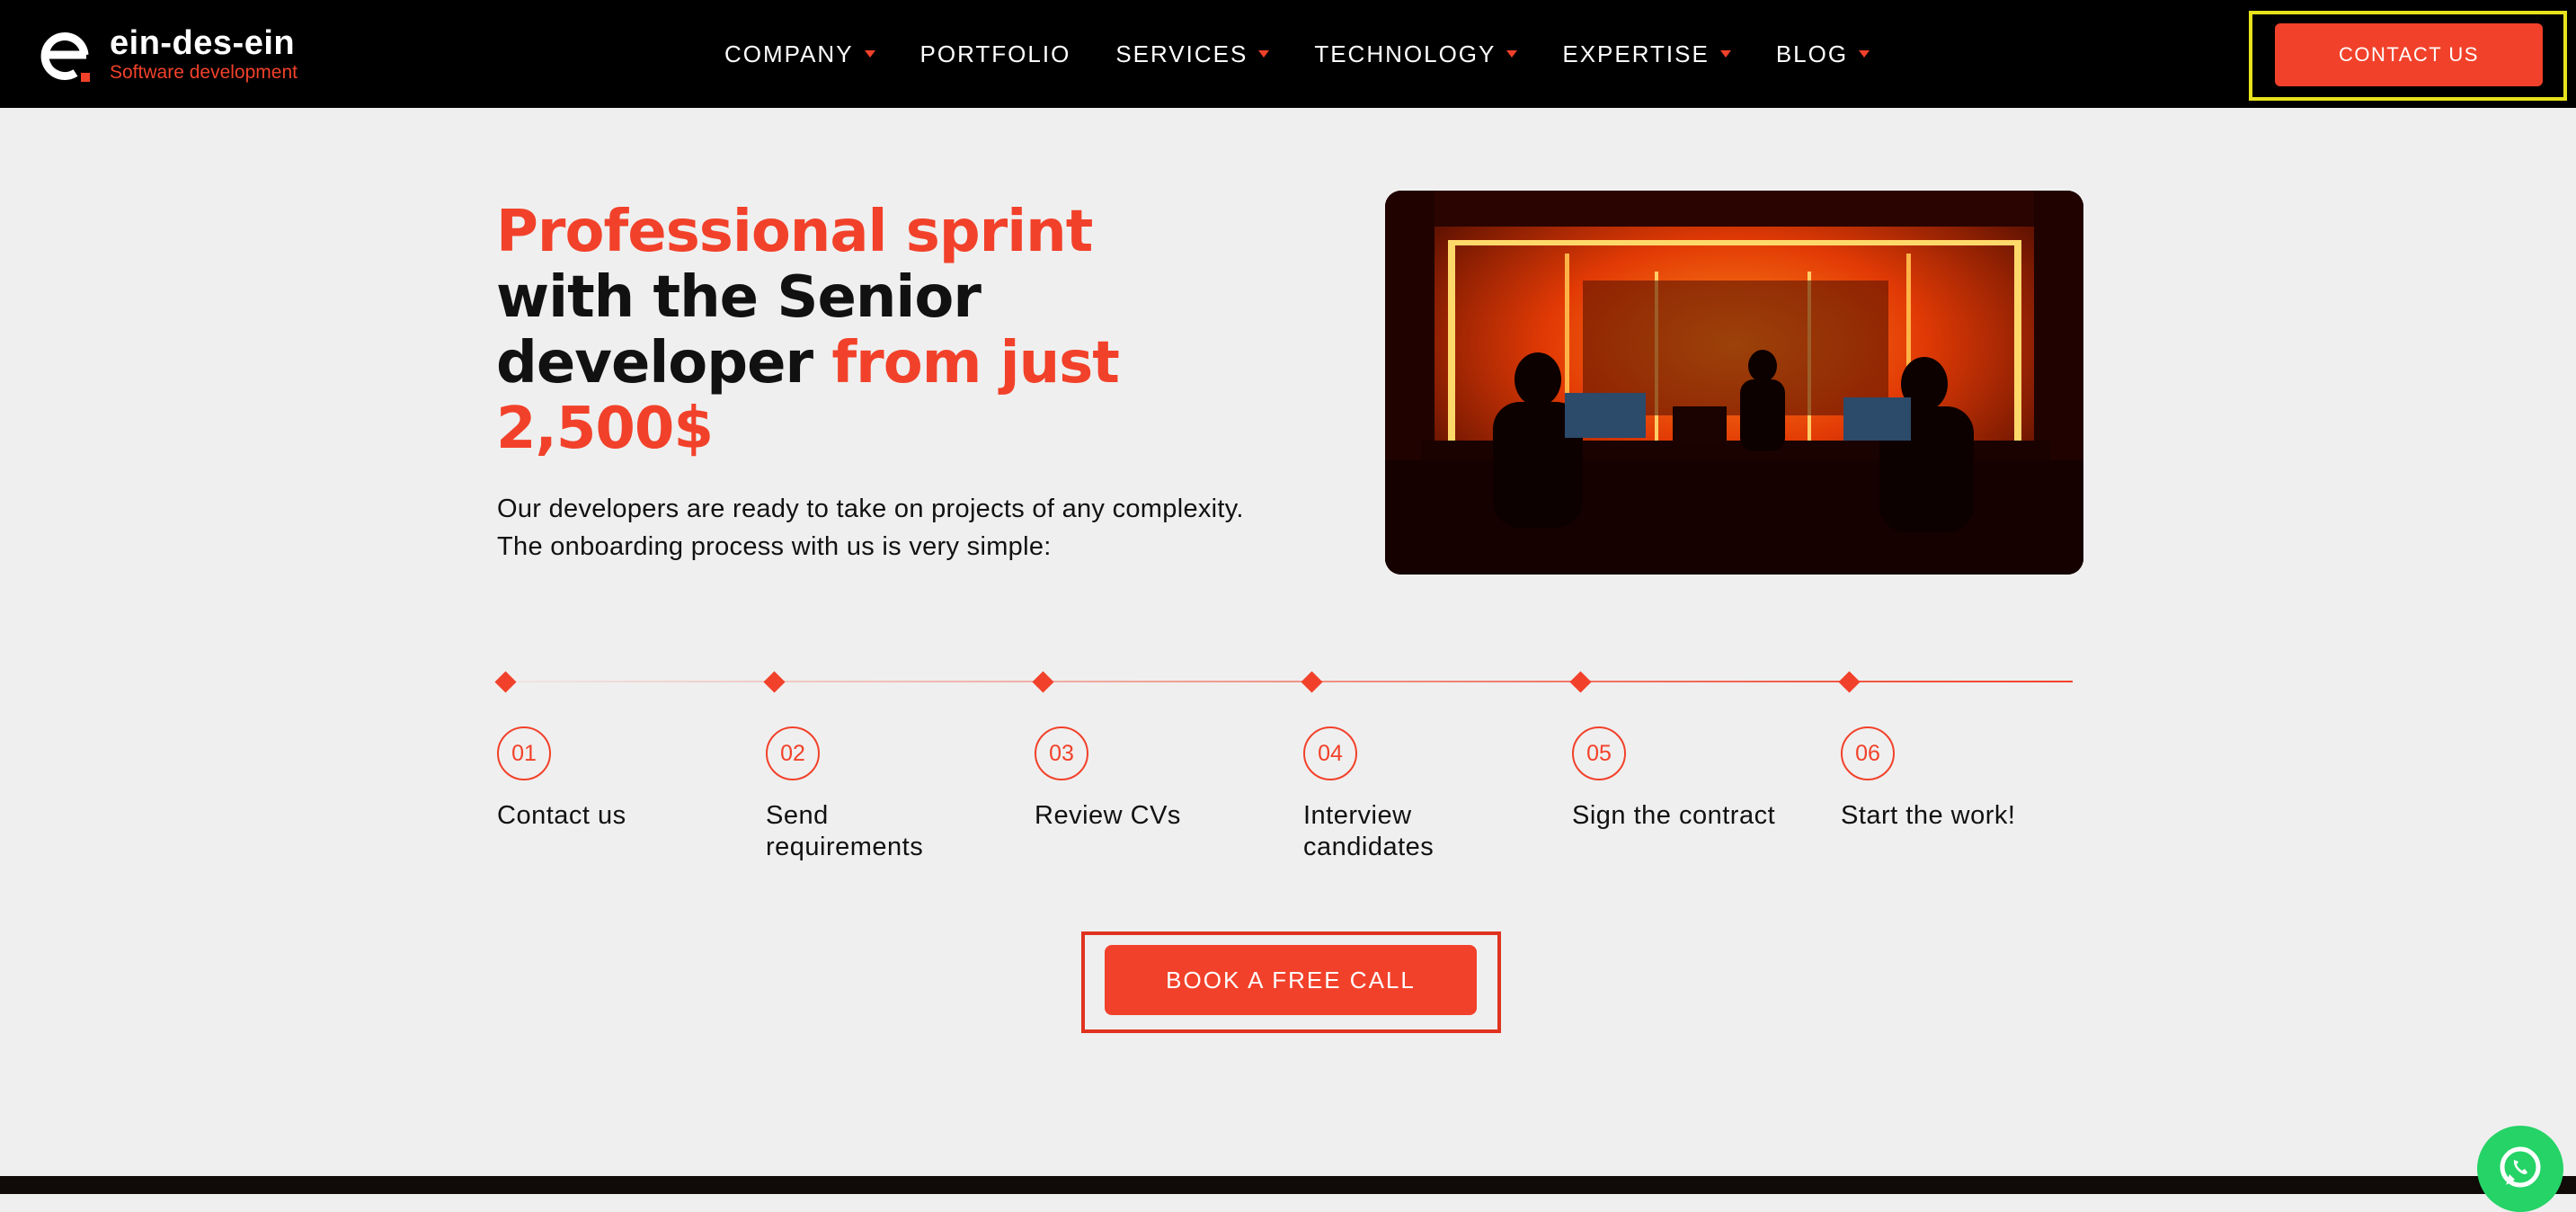  Describe the element at coordinates (1812, 53) in the screenshot. I see `nav-item-label: BLOG` at that location.